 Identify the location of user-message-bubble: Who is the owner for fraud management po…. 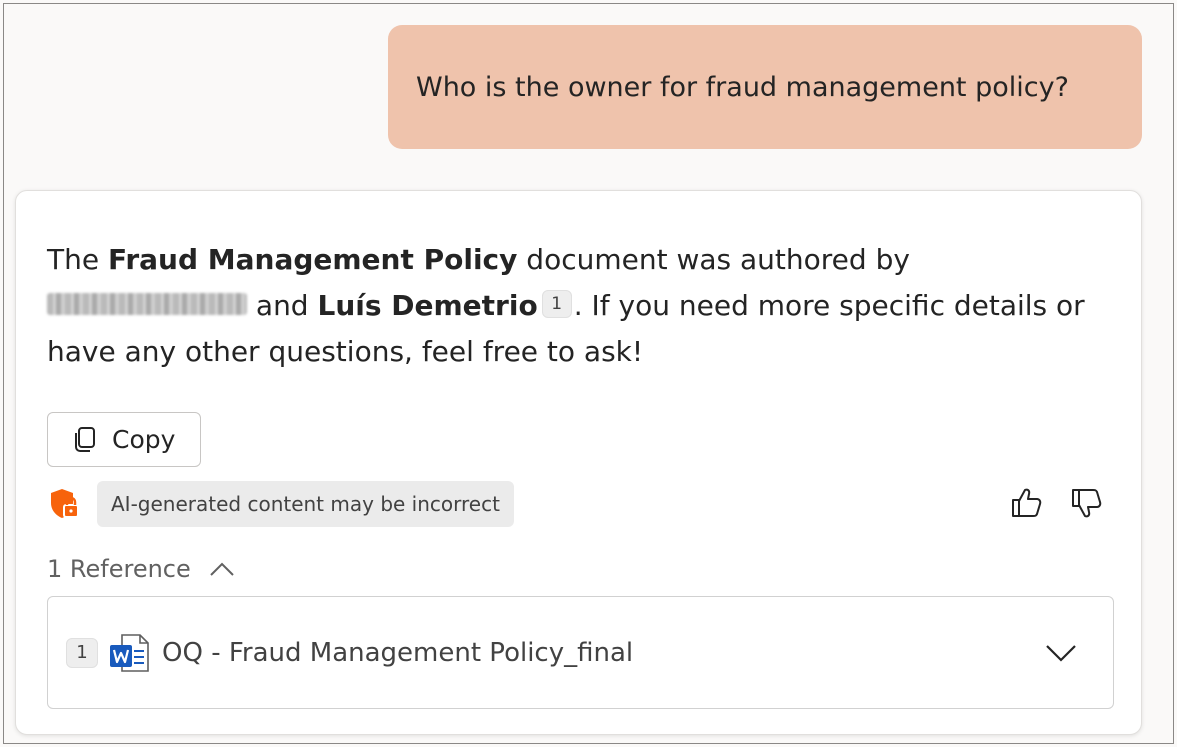
(765, 87).